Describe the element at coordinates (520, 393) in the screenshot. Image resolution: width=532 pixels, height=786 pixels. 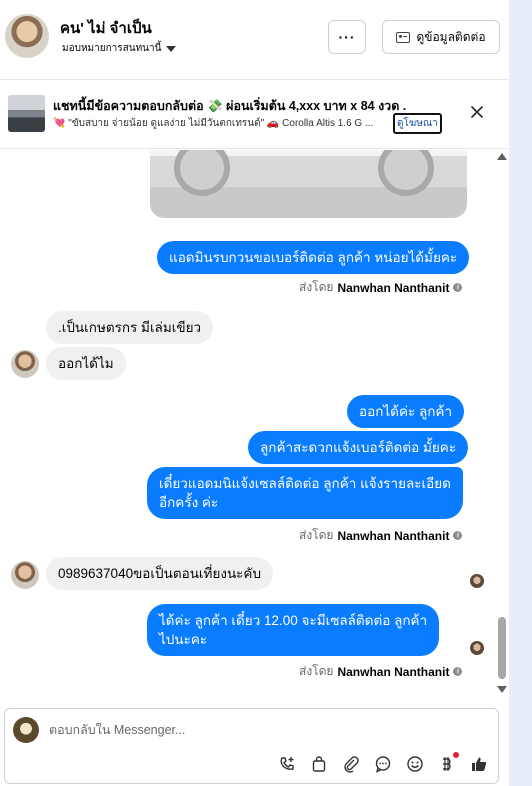
I see `window-edge-strip` at that location.